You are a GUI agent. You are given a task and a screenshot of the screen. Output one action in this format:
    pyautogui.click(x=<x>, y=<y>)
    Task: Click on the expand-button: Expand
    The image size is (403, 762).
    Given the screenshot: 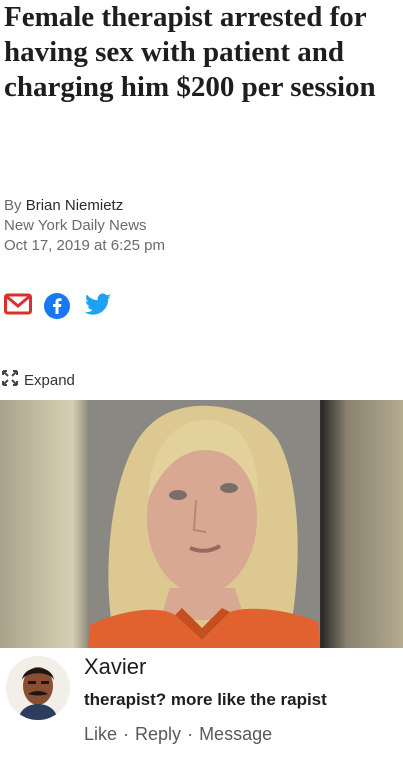 What is the action you would take?
    pyautogui.click(x=38, y=380)
    